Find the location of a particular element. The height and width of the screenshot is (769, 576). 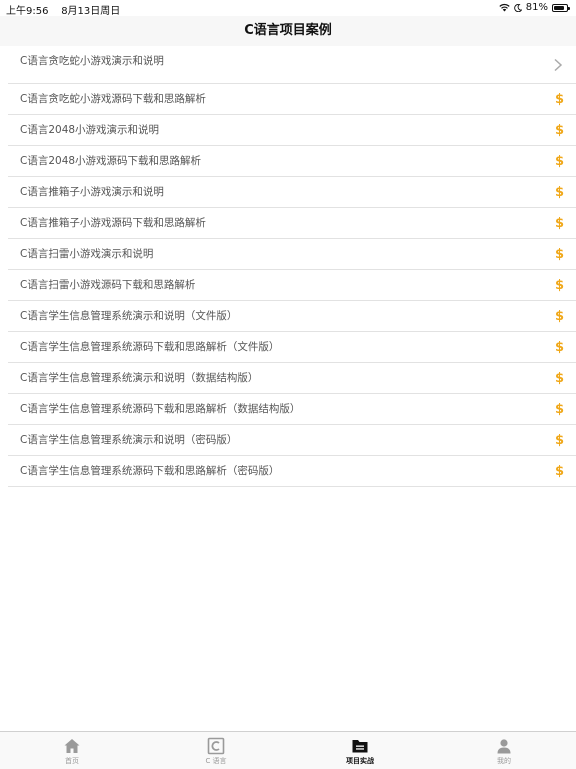

tab-home: 首页 is located at coordinates (72, 750).